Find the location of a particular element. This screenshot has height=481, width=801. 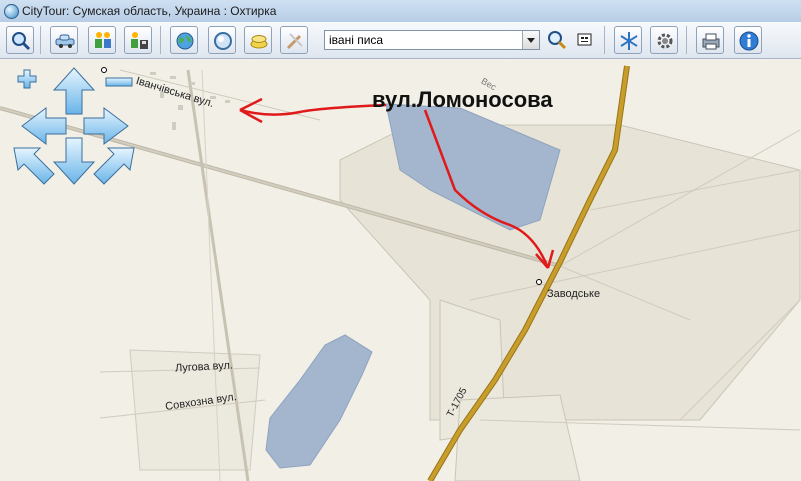

route-save-button is located at coordinates (138, 40).